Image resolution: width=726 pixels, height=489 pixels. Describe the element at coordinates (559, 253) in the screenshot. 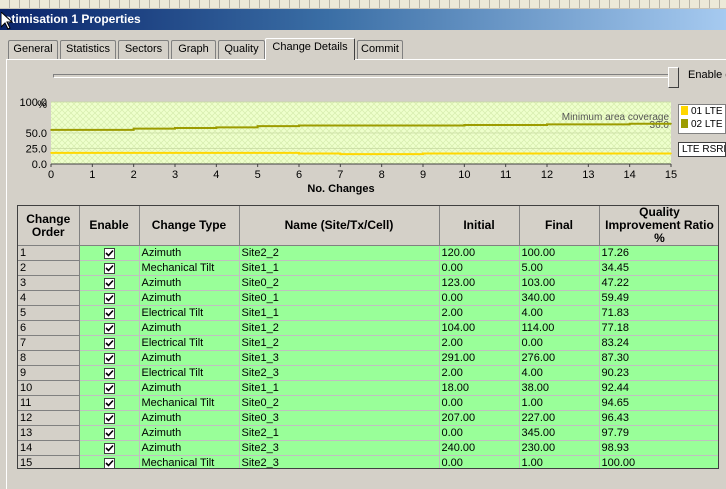

I see `final-cell: 100.00` at that location.